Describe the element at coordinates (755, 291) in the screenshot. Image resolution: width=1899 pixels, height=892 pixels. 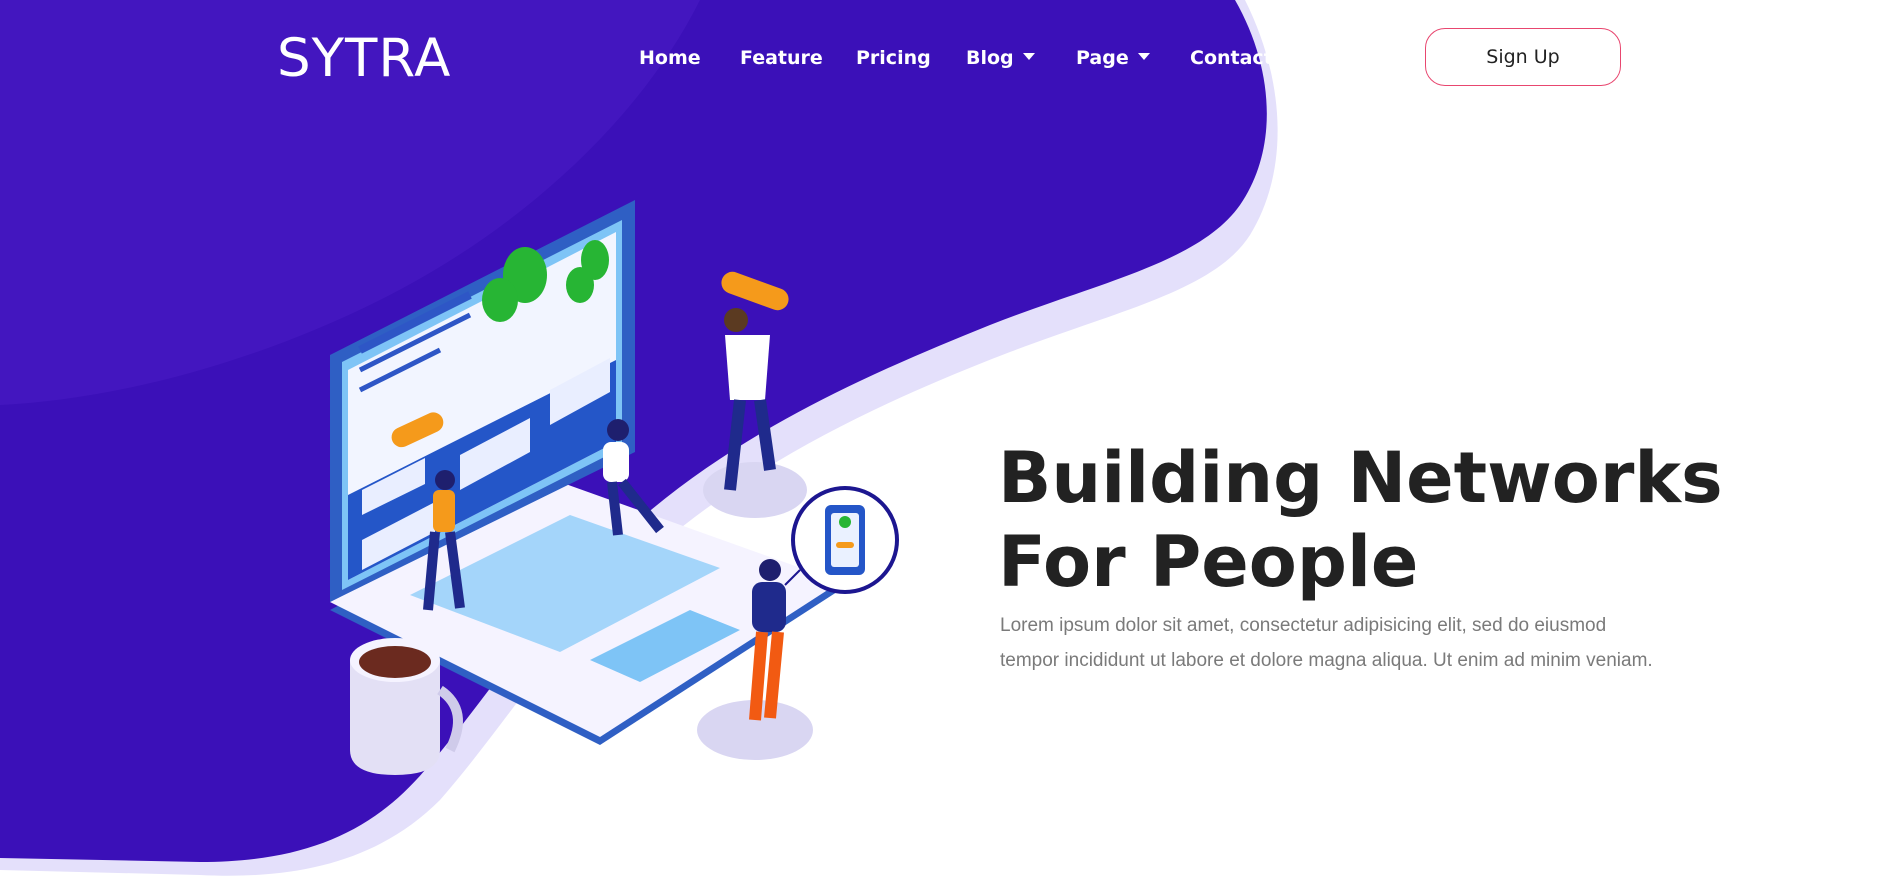
I see `sign-icon` at that location.